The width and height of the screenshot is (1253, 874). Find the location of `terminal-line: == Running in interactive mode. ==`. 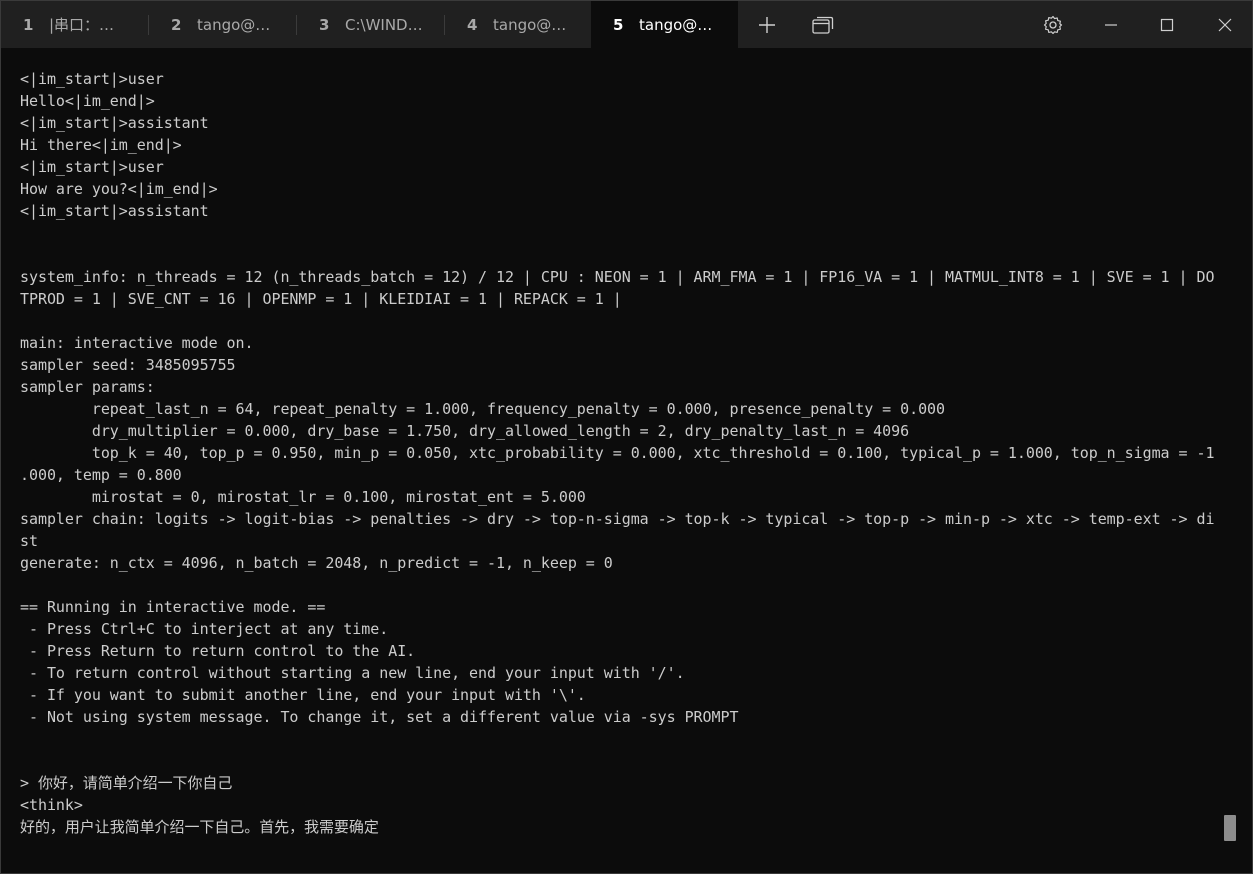

terminal-line: == Running in interactive mode. == is located at coordinates (173, 607).